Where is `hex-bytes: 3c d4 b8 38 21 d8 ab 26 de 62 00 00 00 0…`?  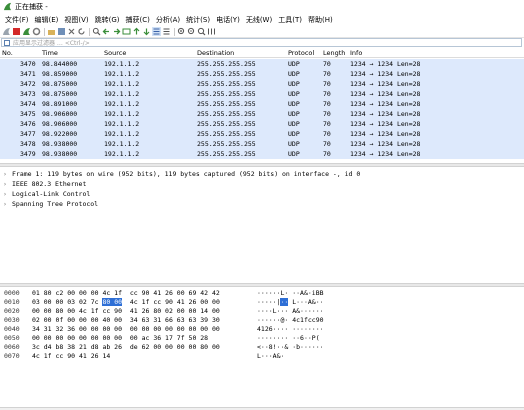
hex-bytes: 3c d4 b8 38 21 d8 ab 26 de 62 00 00 00 0… is located at coordinates (126, 347).